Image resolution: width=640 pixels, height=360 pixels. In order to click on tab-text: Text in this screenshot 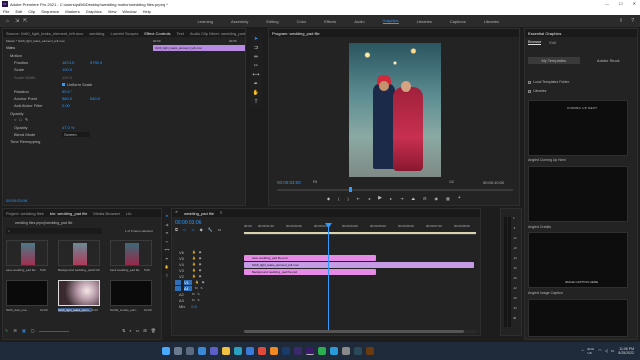, I will do `click(180, 33)`.